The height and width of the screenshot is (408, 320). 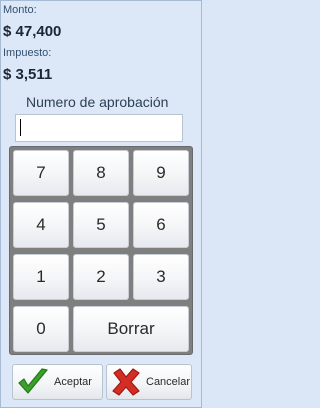 I want to click on amount-label: Monto:, so click(x=20, y=10).